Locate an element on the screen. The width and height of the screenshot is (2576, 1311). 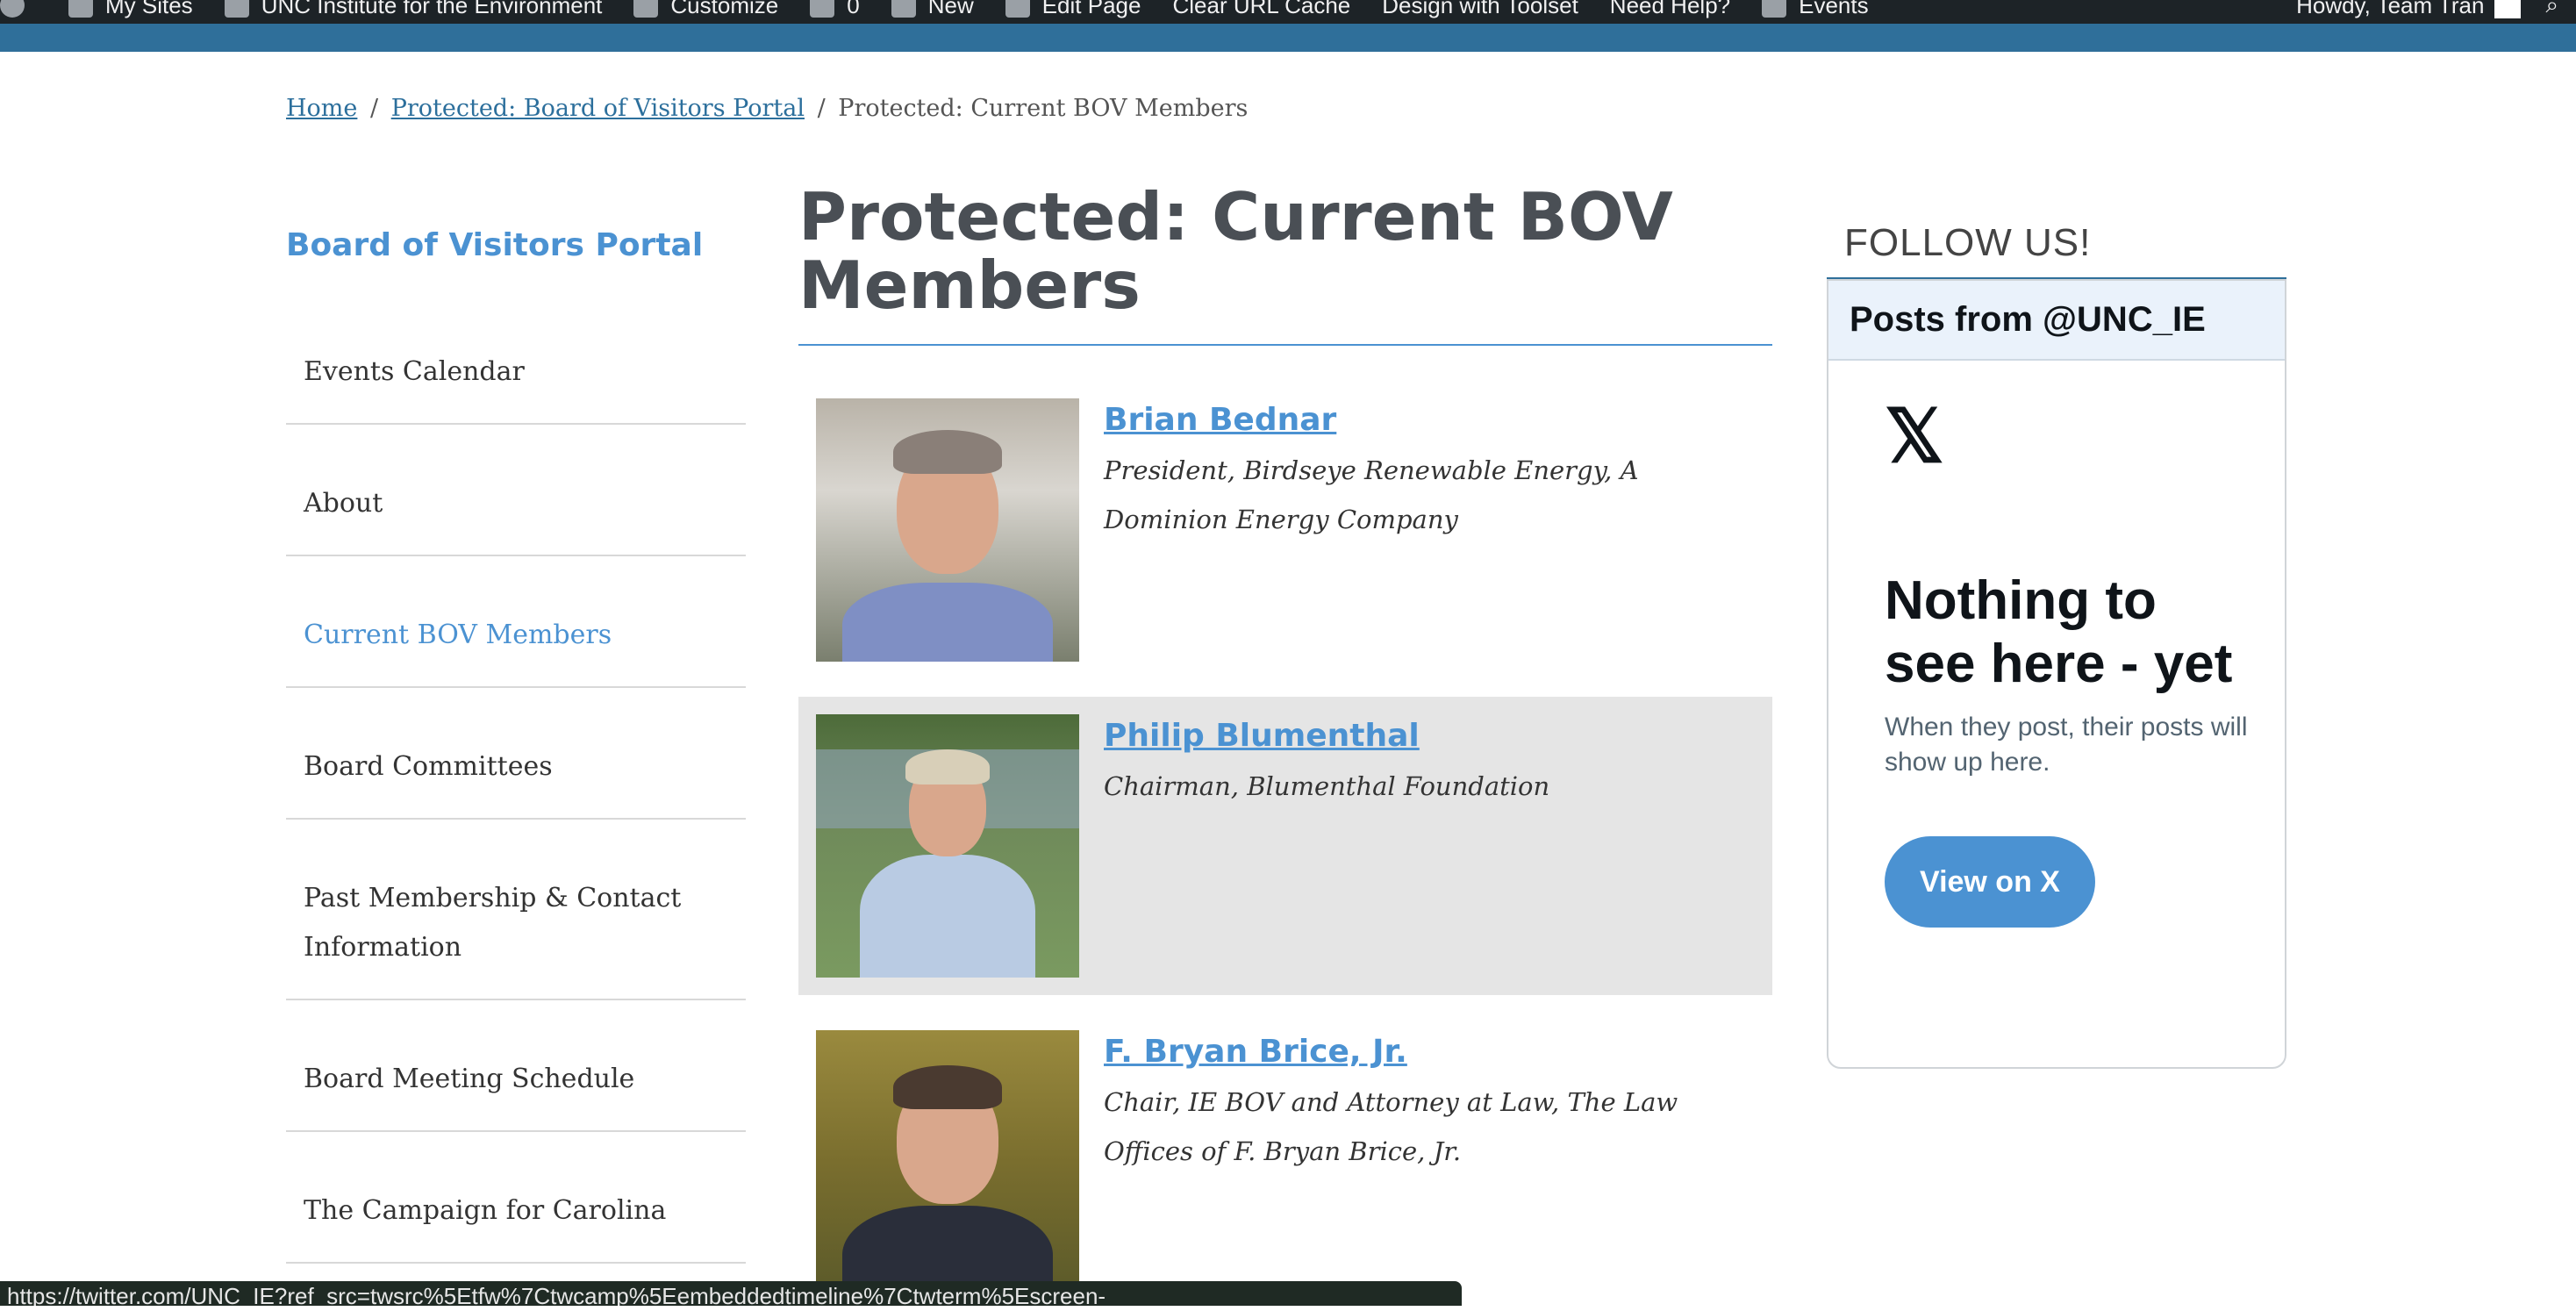
admin-new: New is located at coordinates (932, 10).